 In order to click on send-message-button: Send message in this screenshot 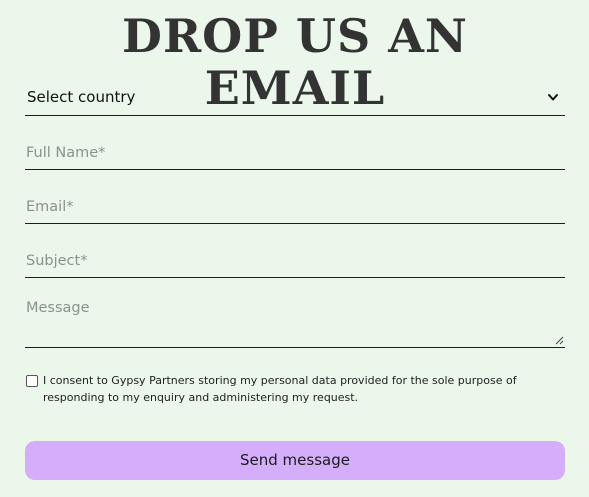, I will do `click(295, 460)`.